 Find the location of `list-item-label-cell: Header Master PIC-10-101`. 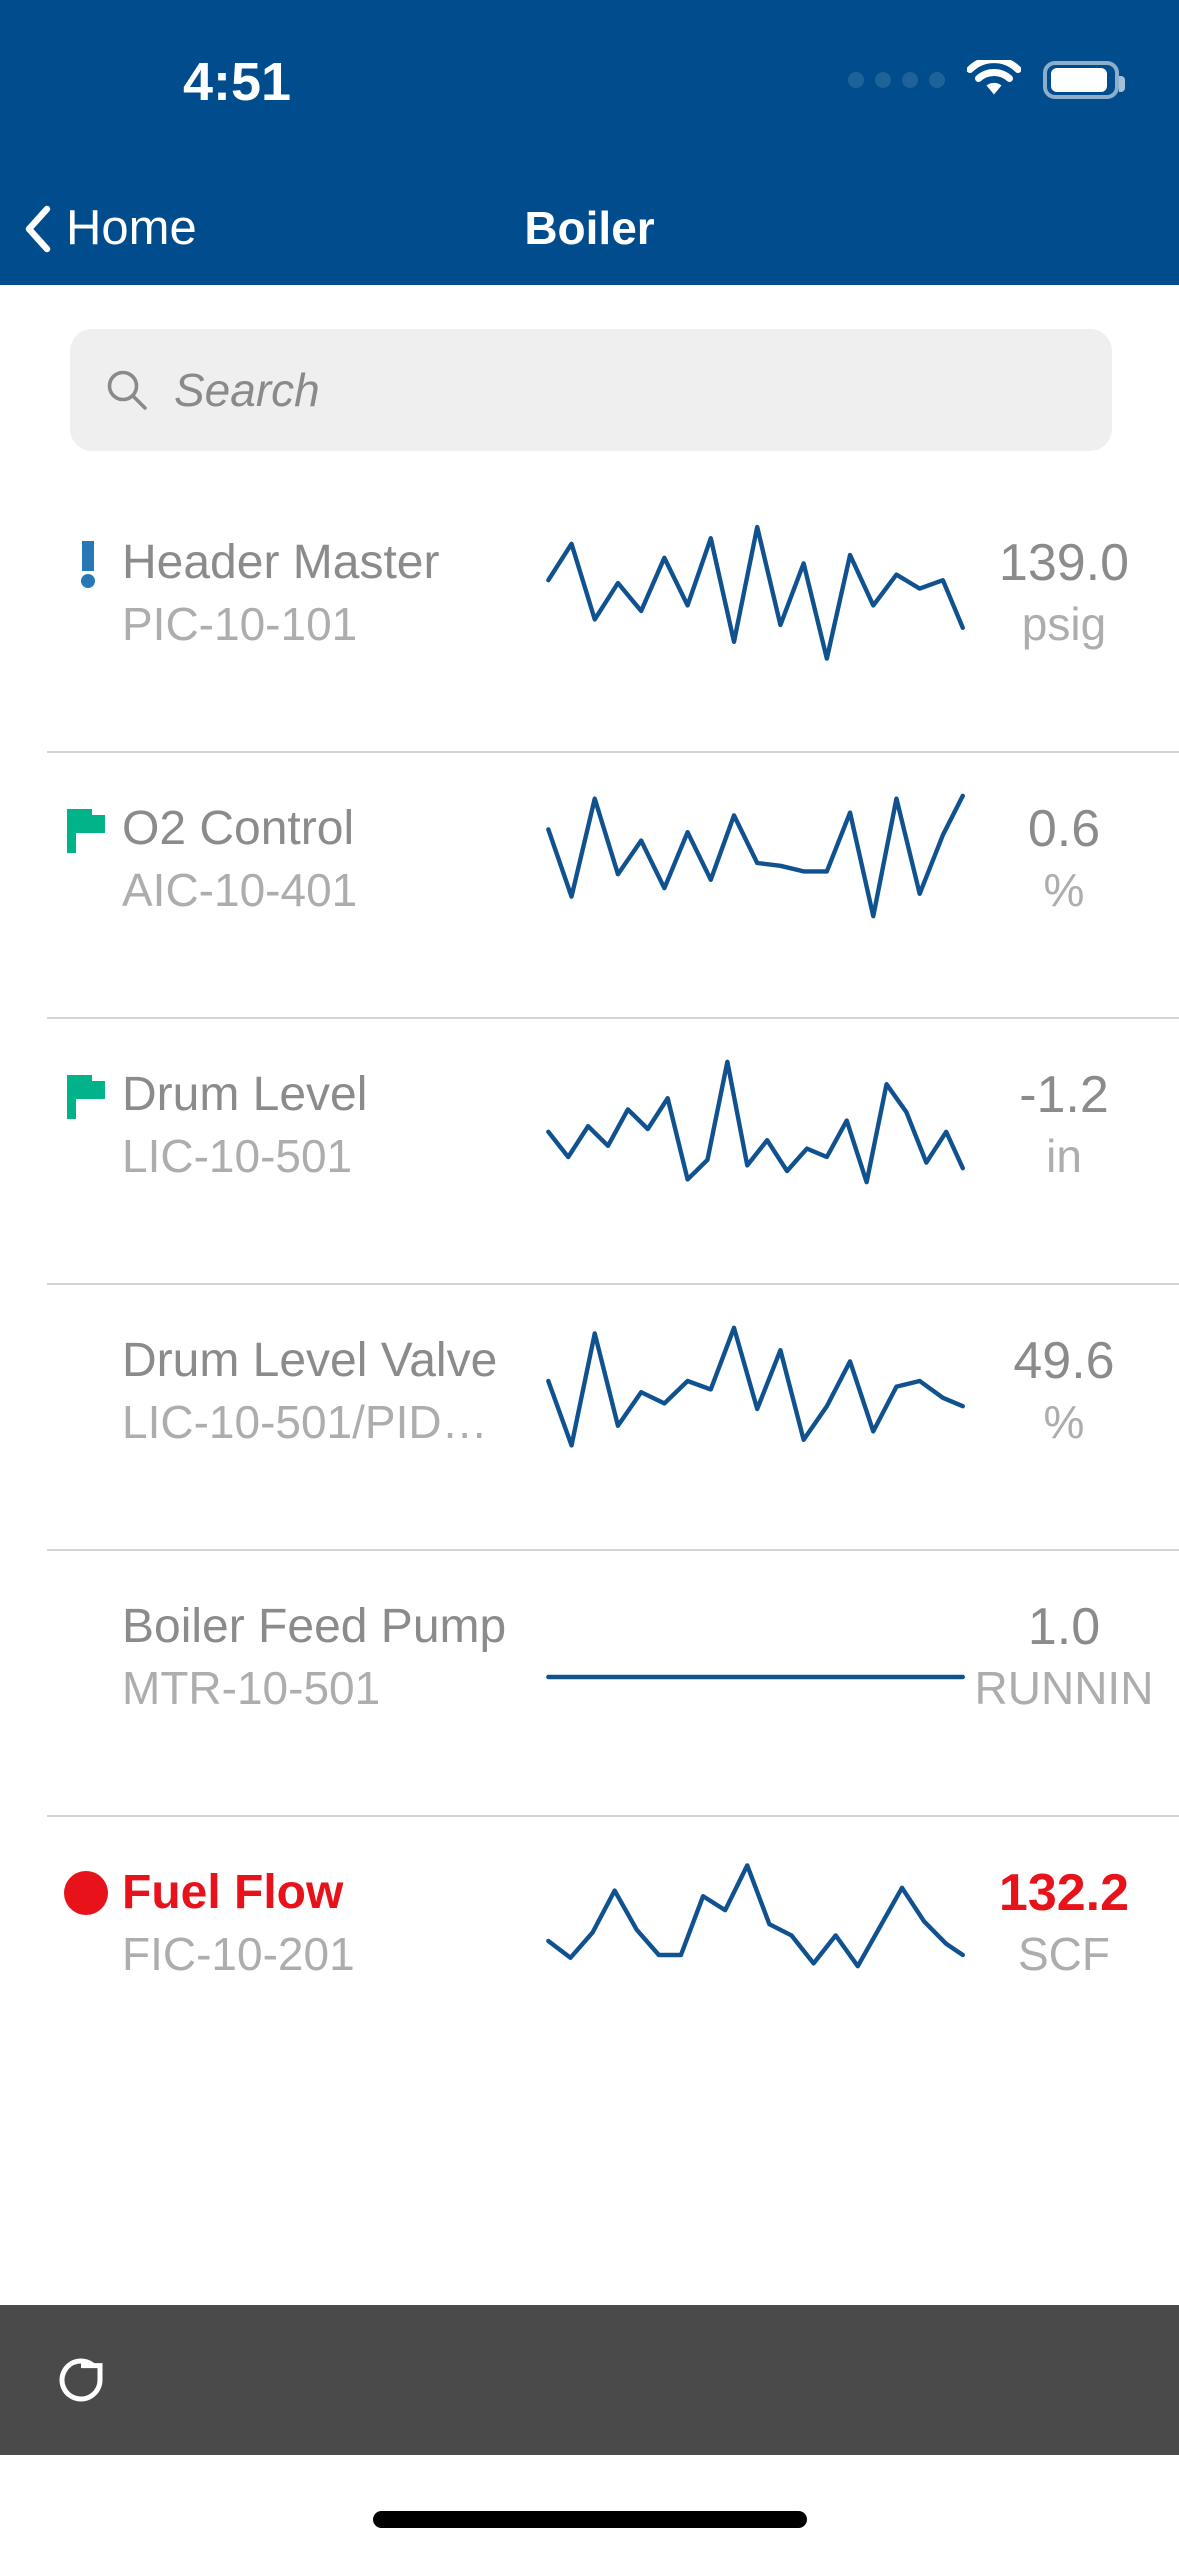

list-item-label-cell: Header Master PIC-10-101 is located at coordinates (272, 569).